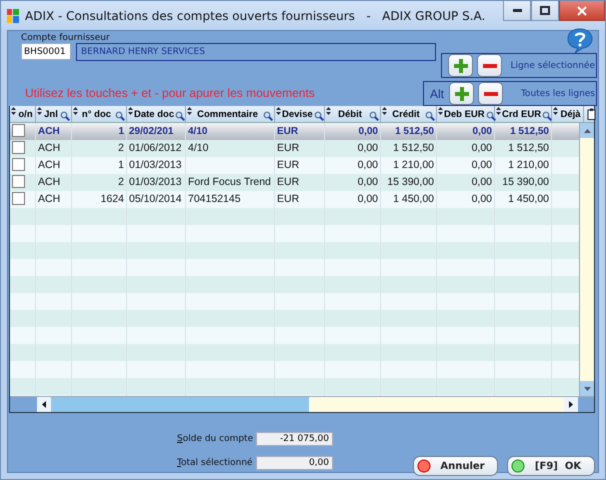 Image resolution: width=606 pixels, height=480 pixels. Describe the element at coordinates (46, 51) in the screenshot. I see `account-code-field: BHS0001` at that location.